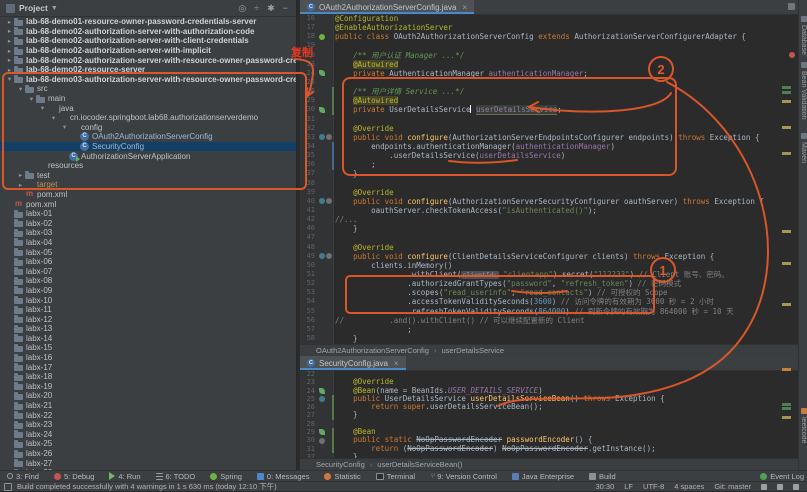  I want to click on code-line: 50 clients.inMemory(), so click(549, 265).